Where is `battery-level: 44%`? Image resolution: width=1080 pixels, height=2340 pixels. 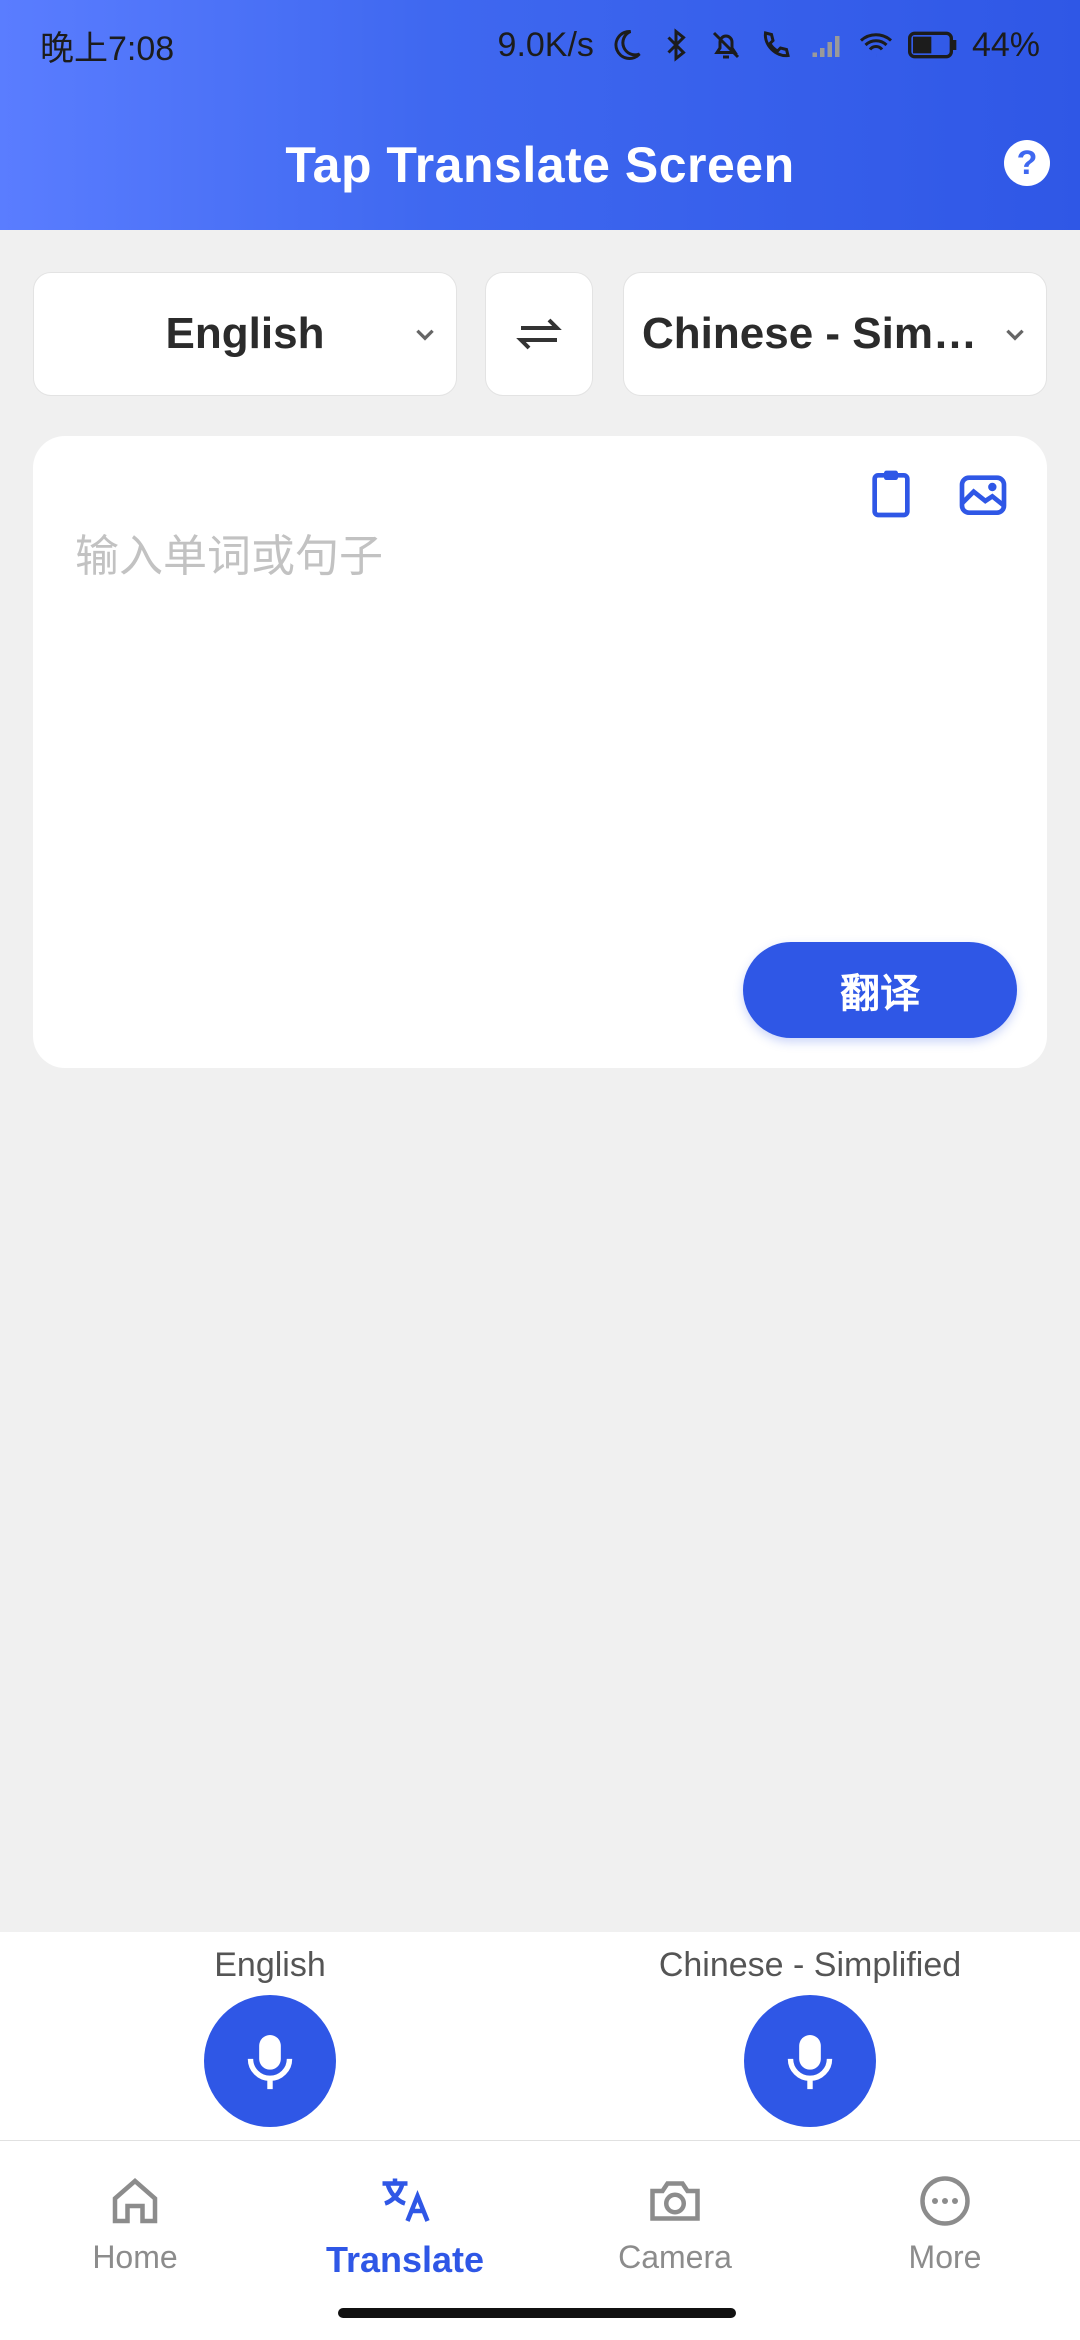
battery-level: 44% is located at coordinates (1005, 44).